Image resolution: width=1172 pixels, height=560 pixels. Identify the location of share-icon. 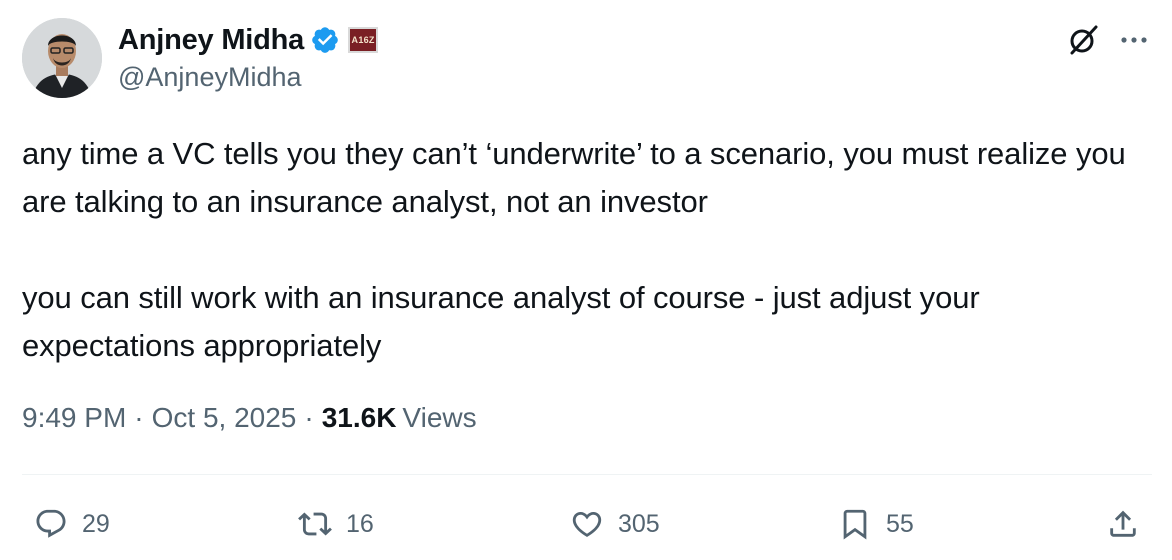
(1123, 523).